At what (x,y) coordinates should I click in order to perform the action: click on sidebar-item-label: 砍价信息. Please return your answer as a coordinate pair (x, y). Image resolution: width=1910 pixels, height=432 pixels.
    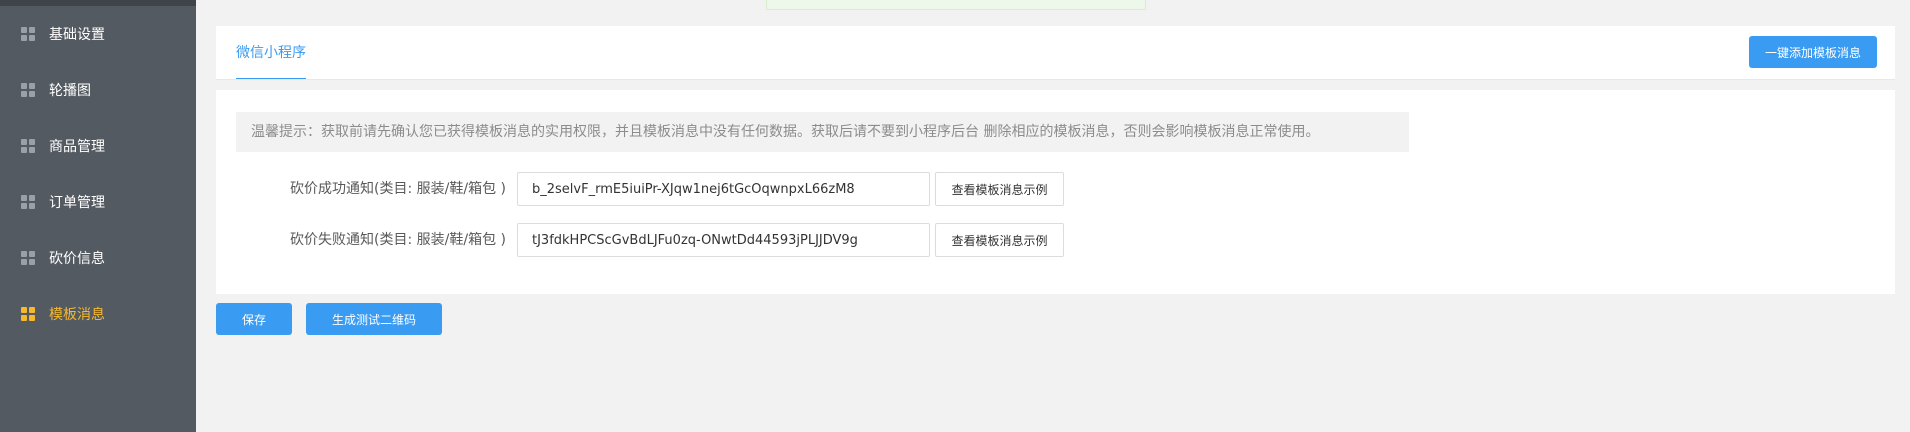
    Looking at the image, I should click on (77, 259).